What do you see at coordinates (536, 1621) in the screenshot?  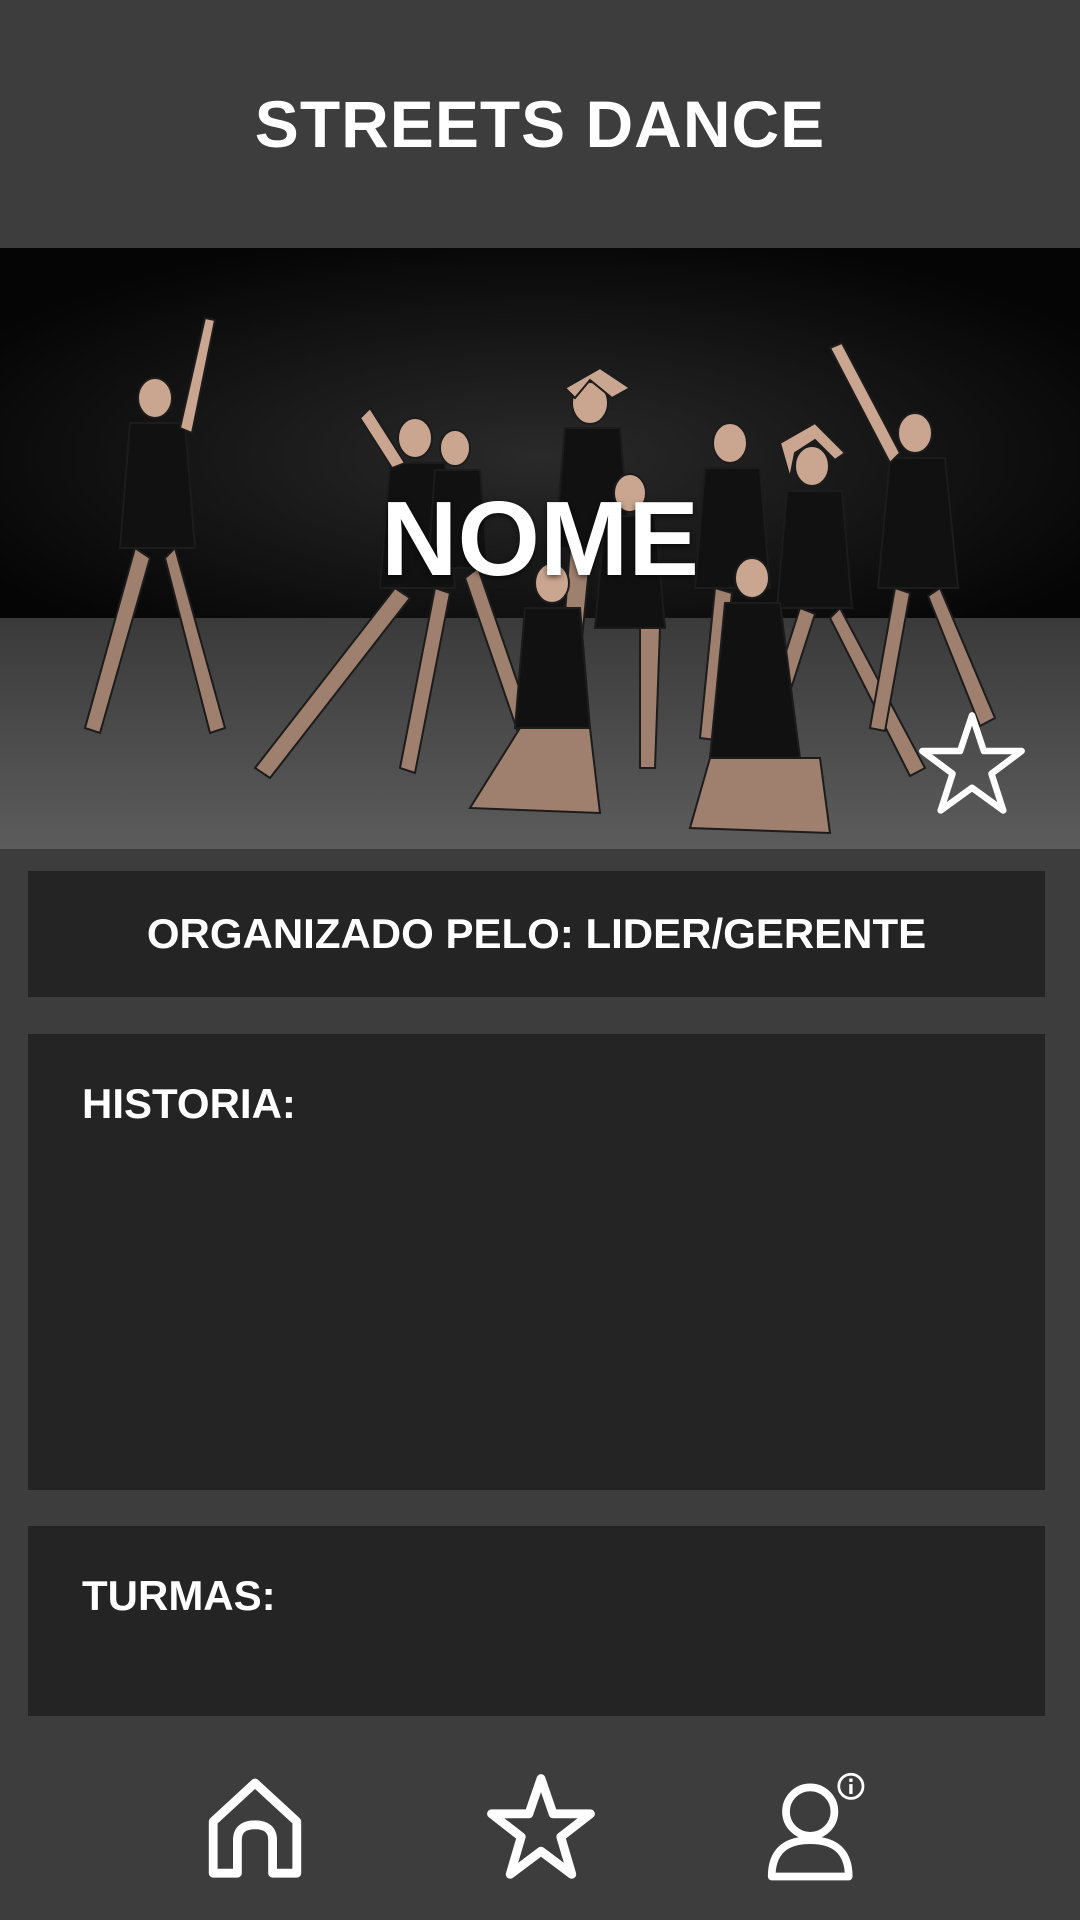 I see `classes-card: TURMAS:` at bounding box center [536, 1621].